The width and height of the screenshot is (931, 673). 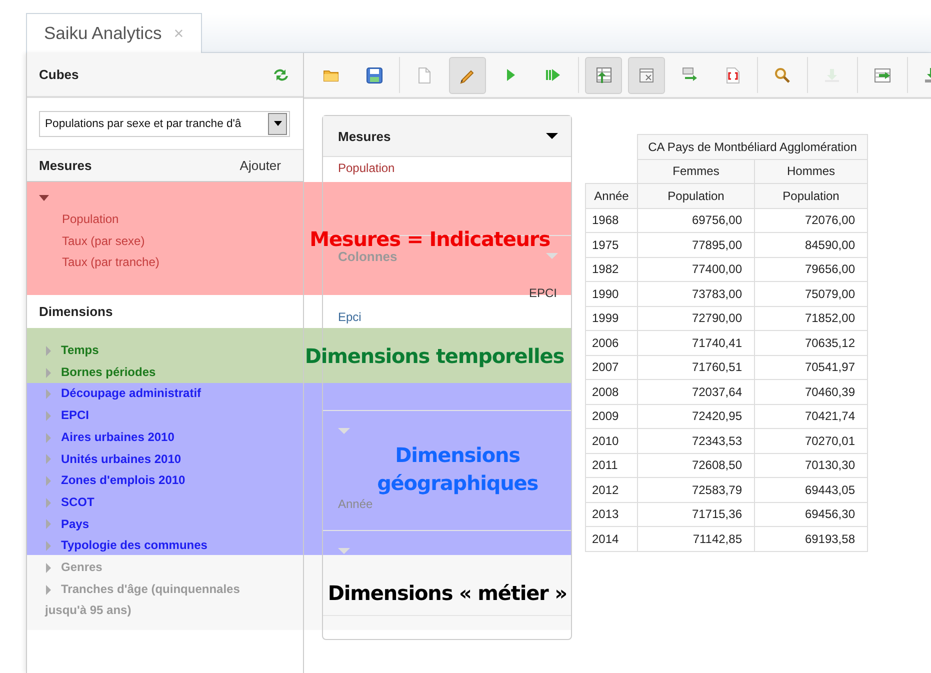 I want to click on measure-item: Population, so click(x=79, y=219).